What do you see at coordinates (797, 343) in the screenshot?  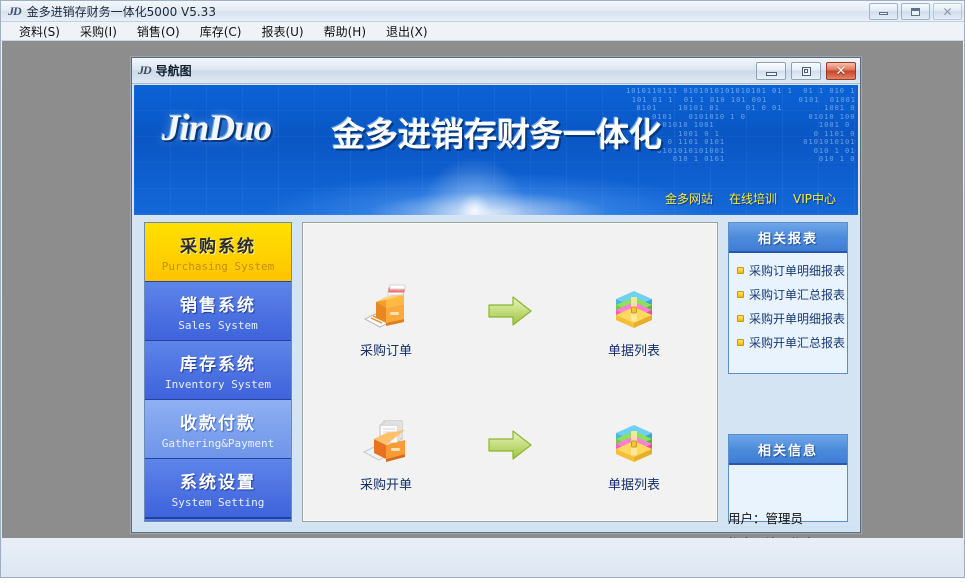 I see `report-item-invoice-summary-label: 采购开单汇总报表` at bounding box center [797, 343].